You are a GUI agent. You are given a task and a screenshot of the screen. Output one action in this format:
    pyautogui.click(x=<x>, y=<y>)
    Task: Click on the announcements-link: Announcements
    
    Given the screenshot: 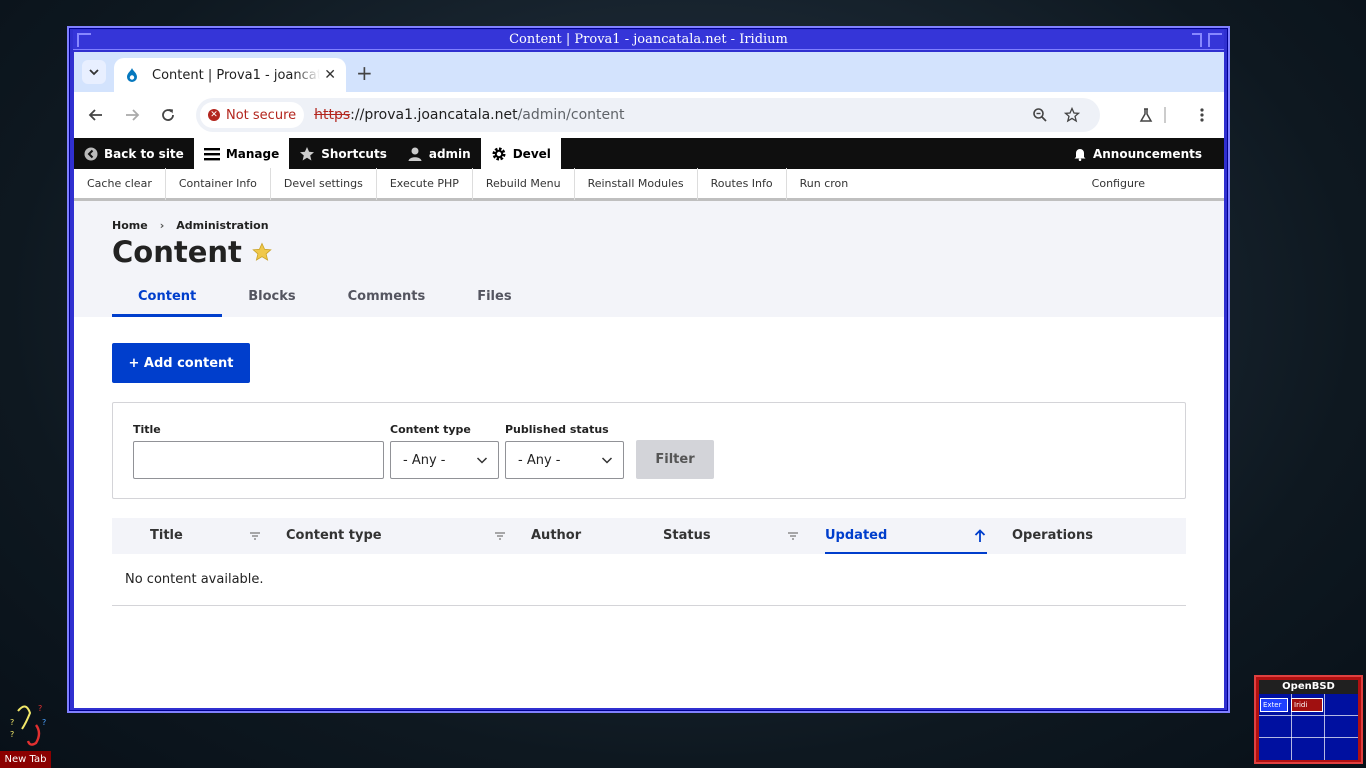 What is the action you would take?
    pyautogui.click(x=1137, y=153)
    